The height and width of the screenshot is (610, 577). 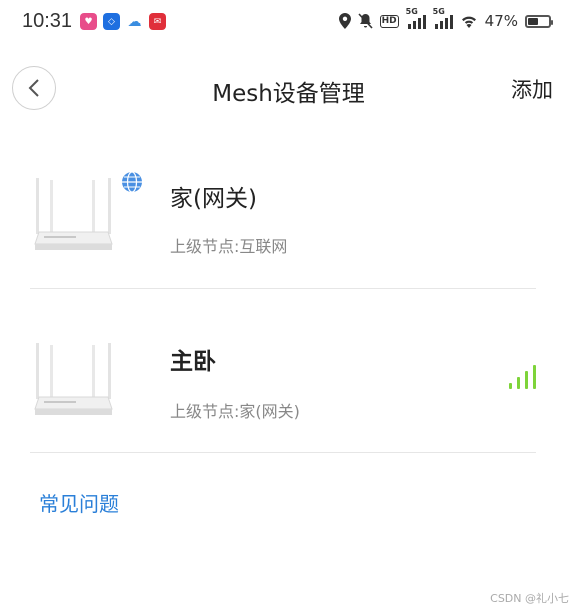 I want to click on page-title: Mesh设备管理, so click(x=288, y=94).